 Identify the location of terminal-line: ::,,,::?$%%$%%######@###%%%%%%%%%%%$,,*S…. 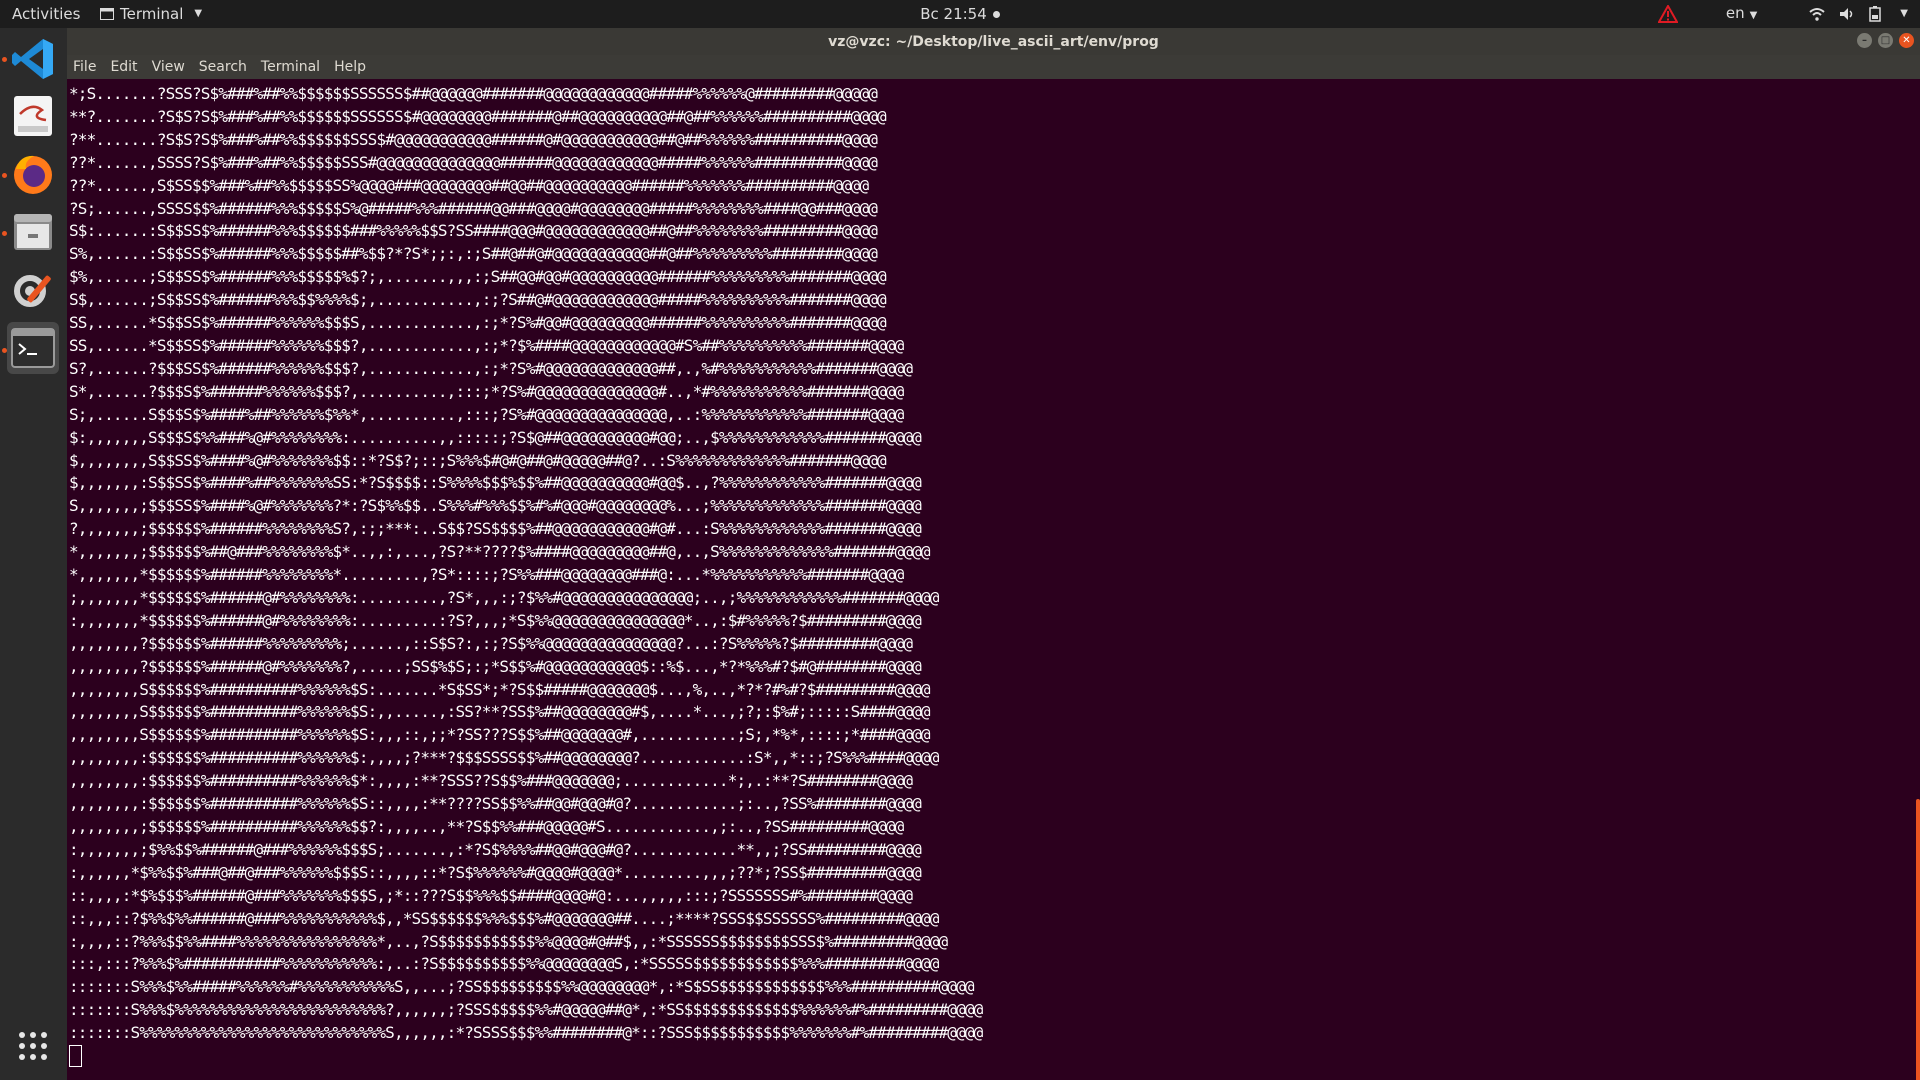
(504, 918).